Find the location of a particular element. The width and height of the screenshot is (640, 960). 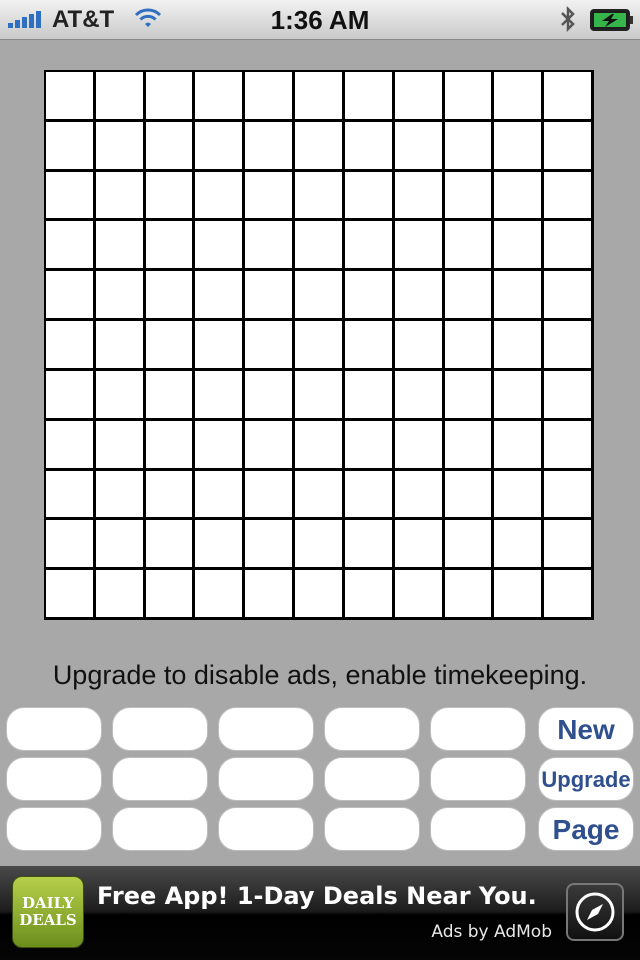

page-button: Page is located at coordinates (586, 829).